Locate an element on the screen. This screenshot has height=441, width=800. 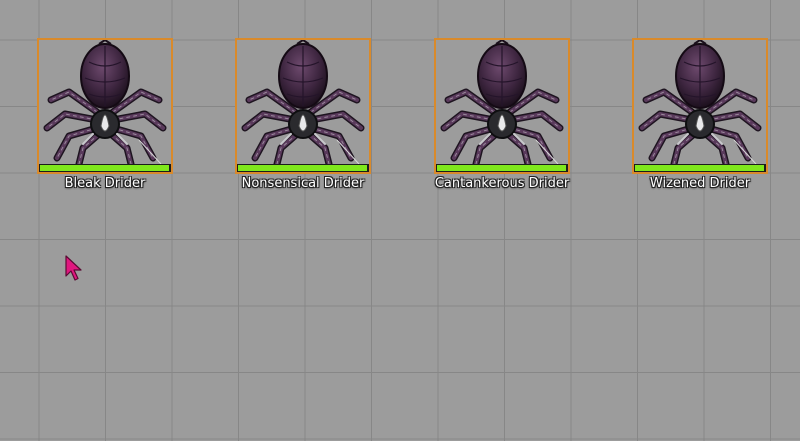
token-bleak-drider: Bleak Drider is located at coordinates (105, 114).